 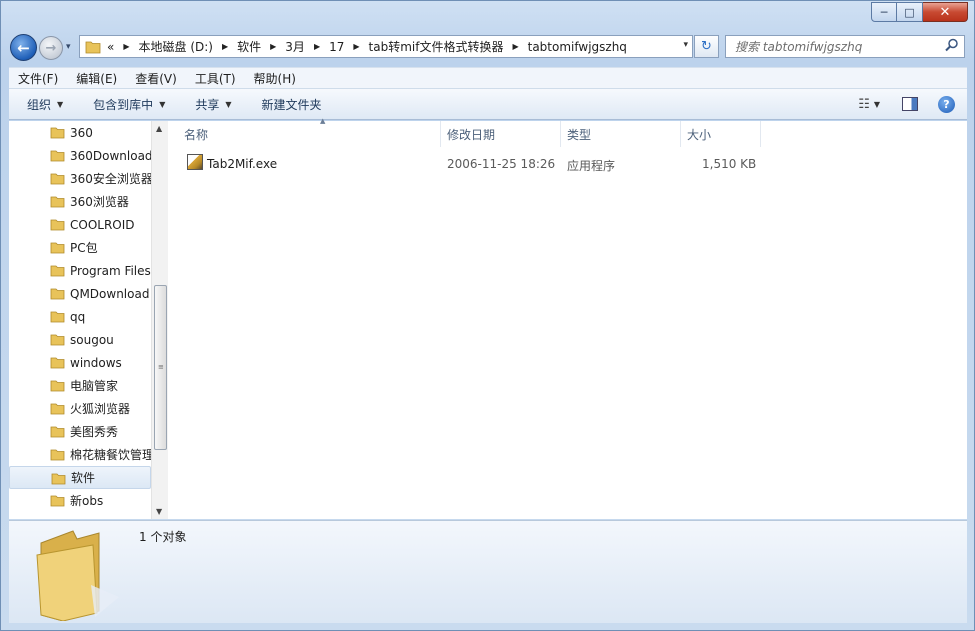 What do you see at coordinates (884, 12) in the screenshot?
I see `minimize-button: ─` at bounding box center [884, 12].